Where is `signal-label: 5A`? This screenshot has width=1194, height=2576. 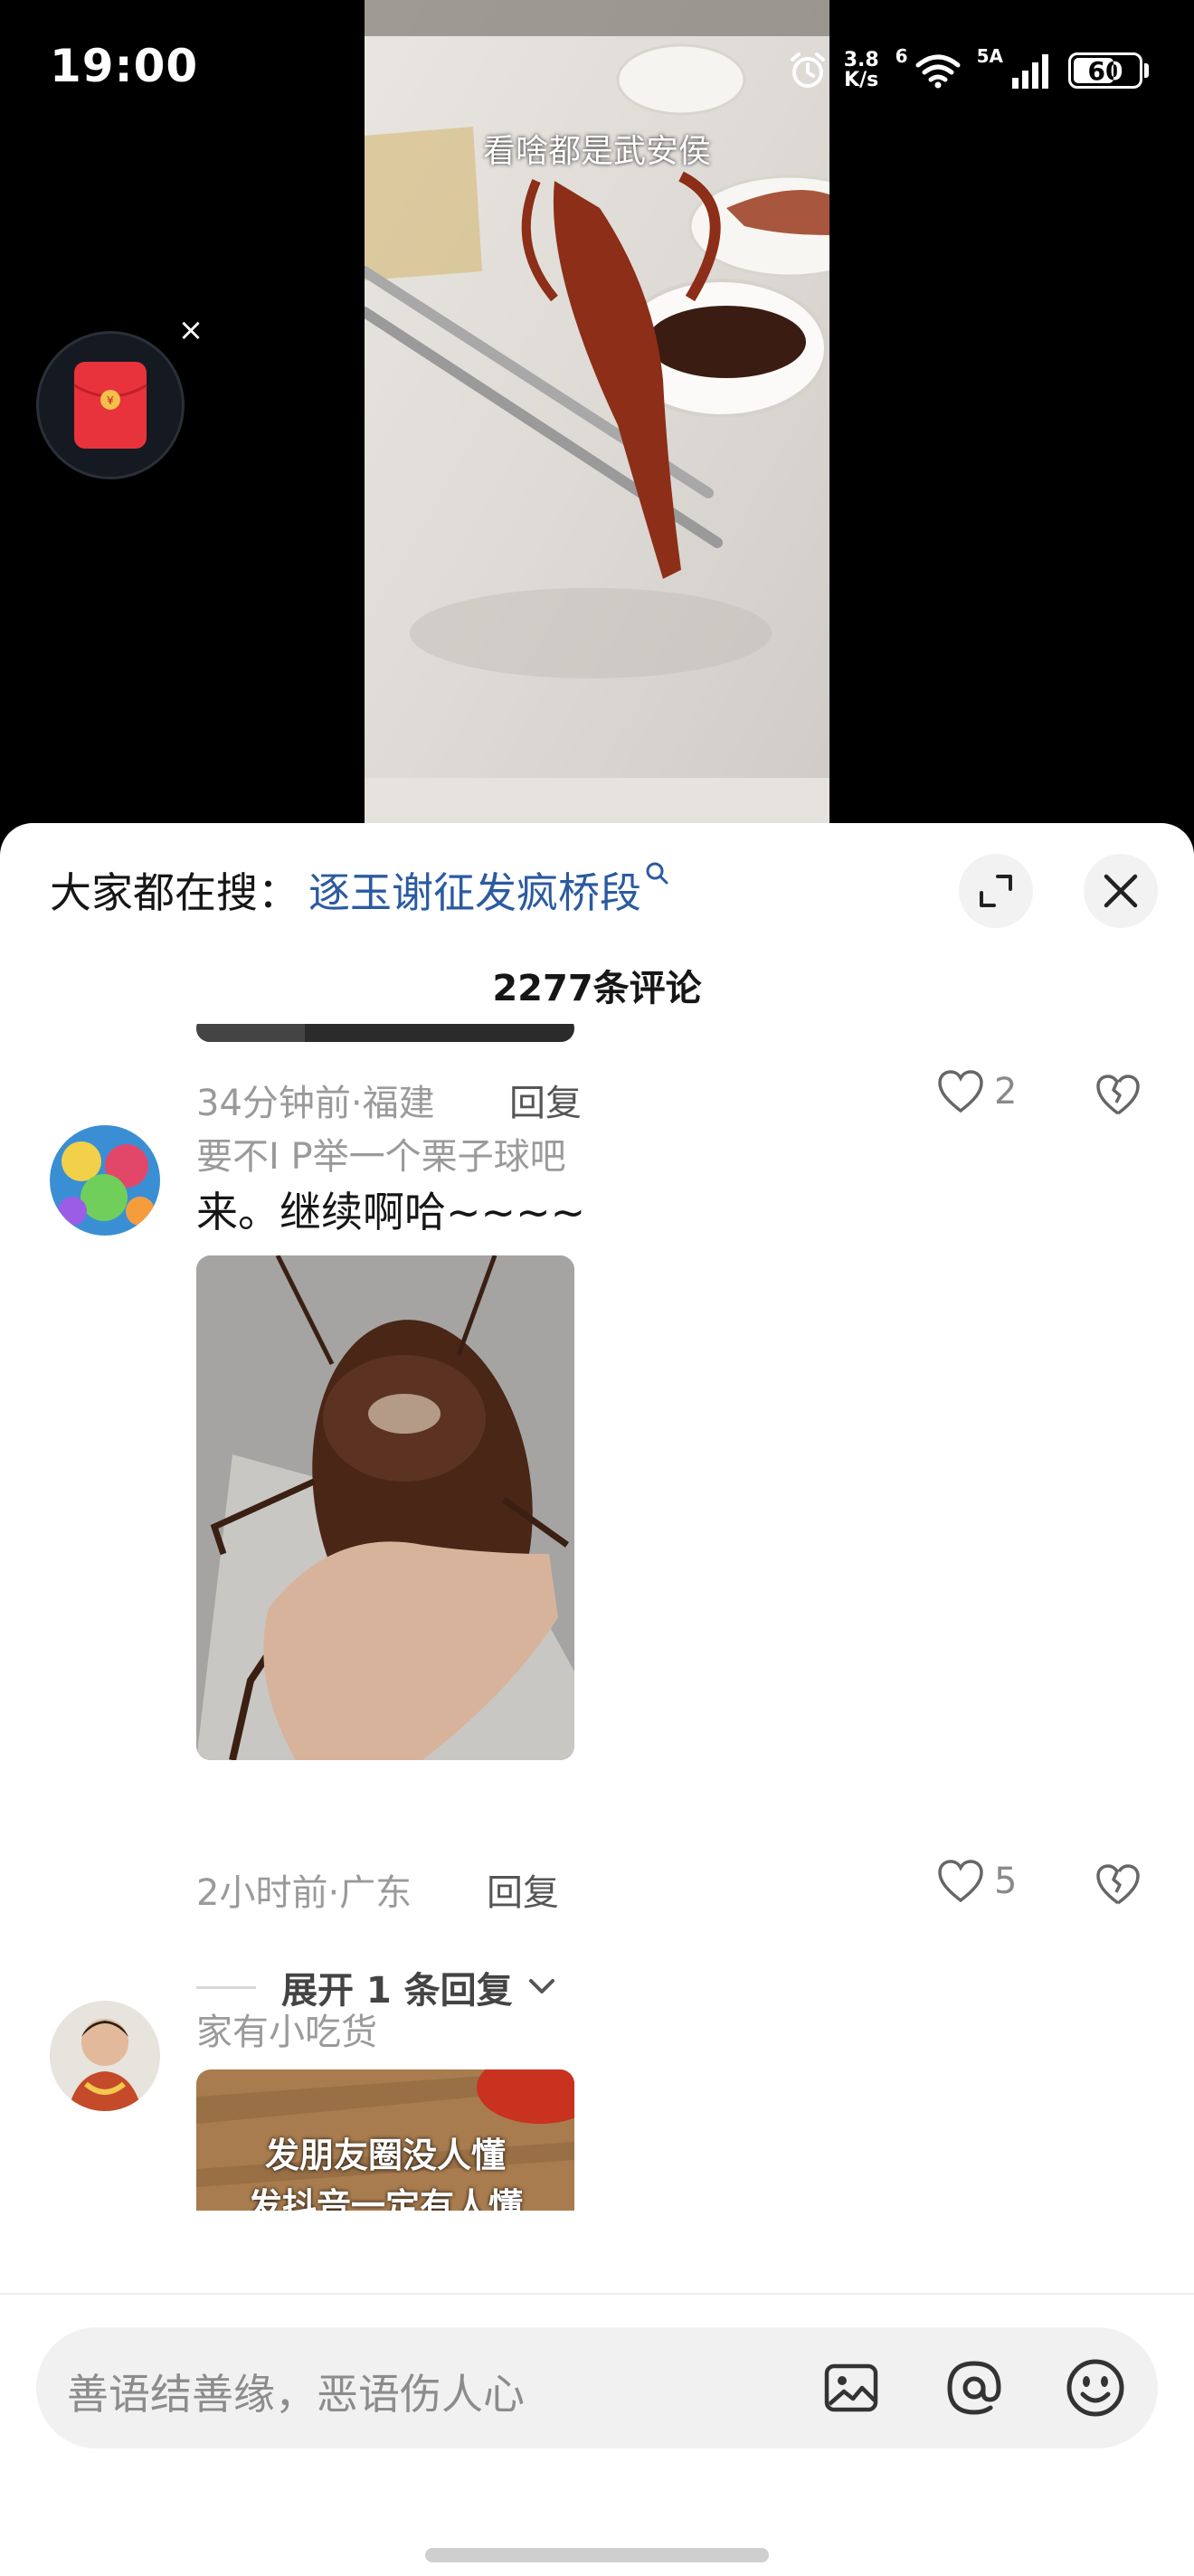
signal-label: 5A is located at coordinates (989, 56).